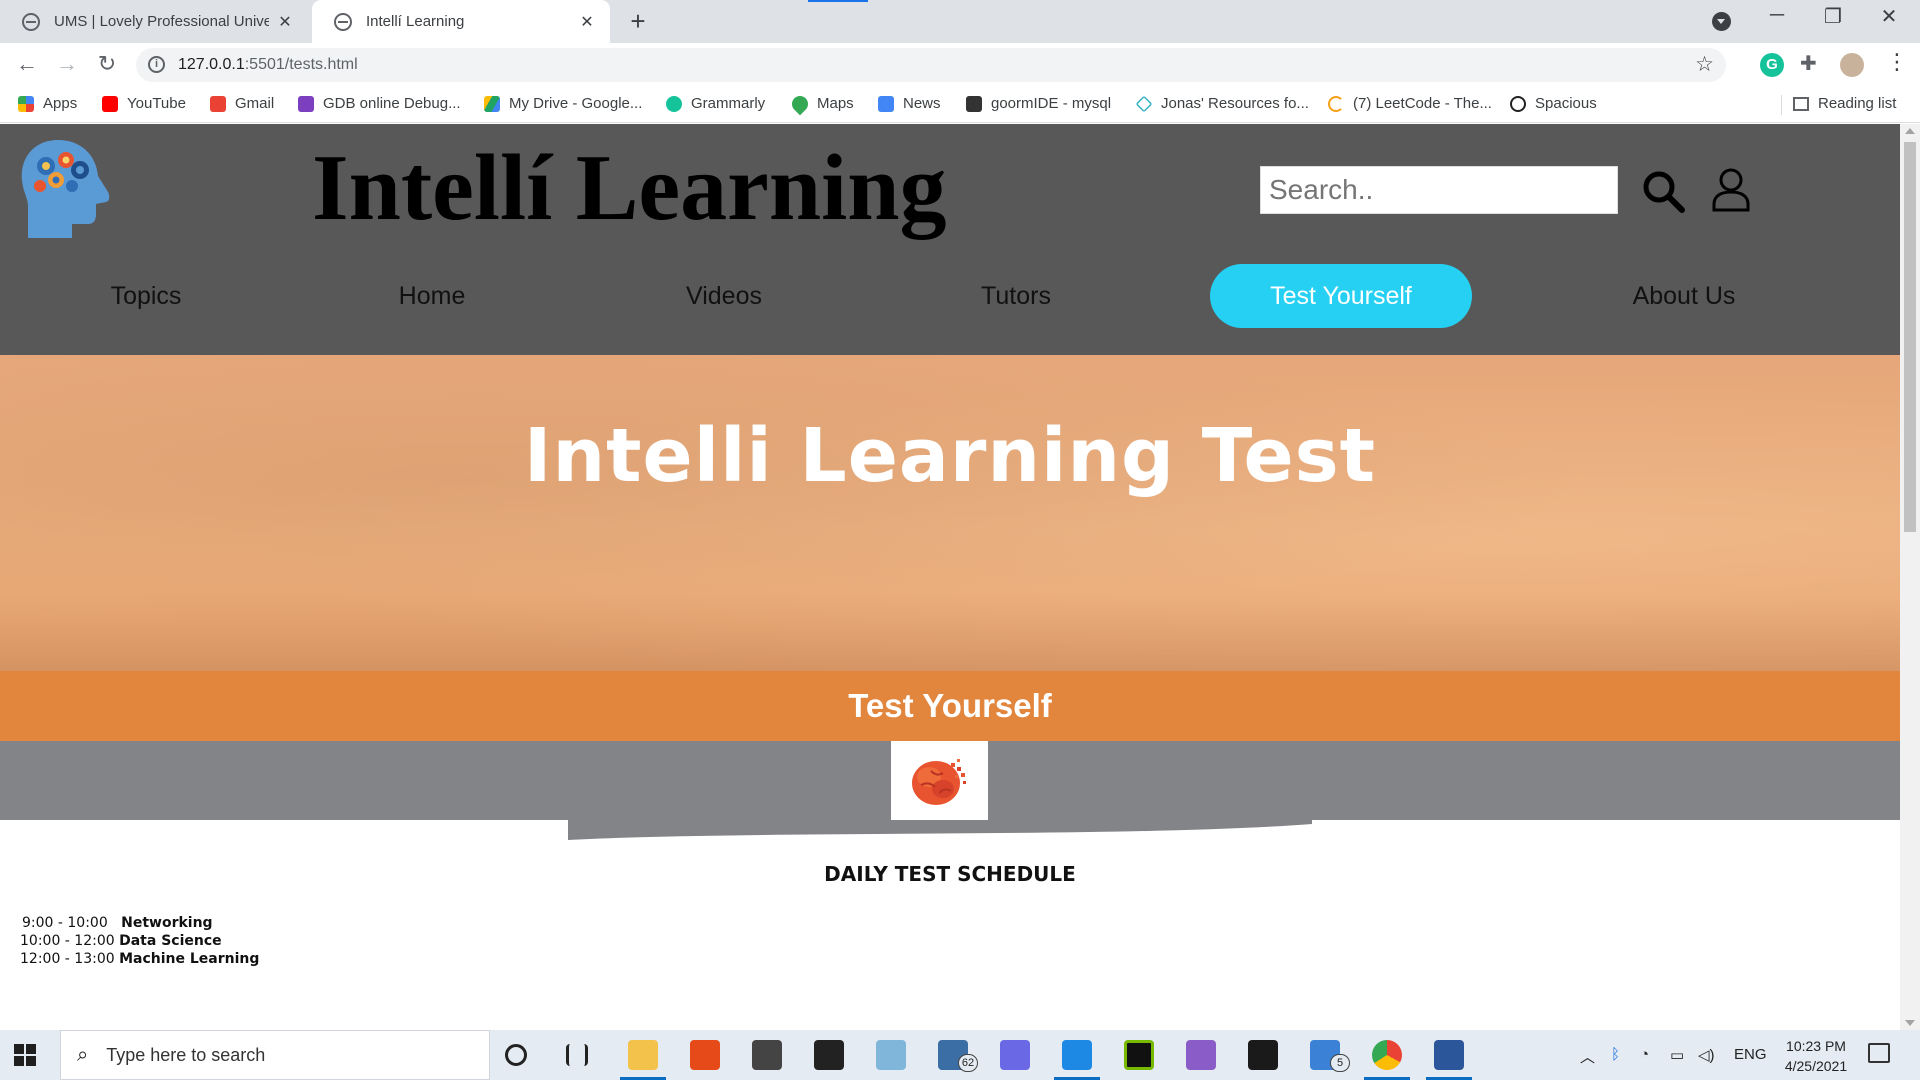  I want to click on restore-icon: ❐, so click(1833, 16).